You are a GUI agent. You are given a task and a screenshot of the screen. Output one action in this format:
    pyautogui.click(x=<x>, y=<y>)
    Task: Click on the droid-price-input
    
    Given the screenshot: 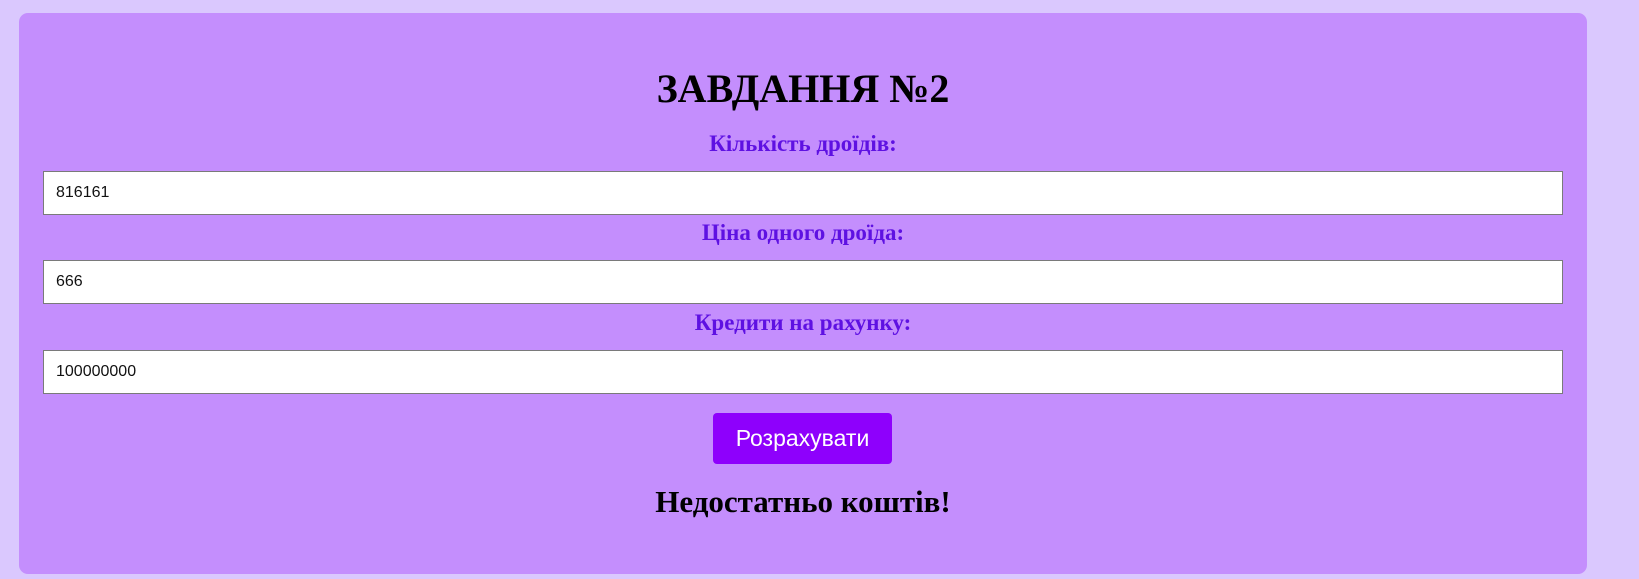 What is the action you would take?
    pyautogui.click(x=803, y=282)
    